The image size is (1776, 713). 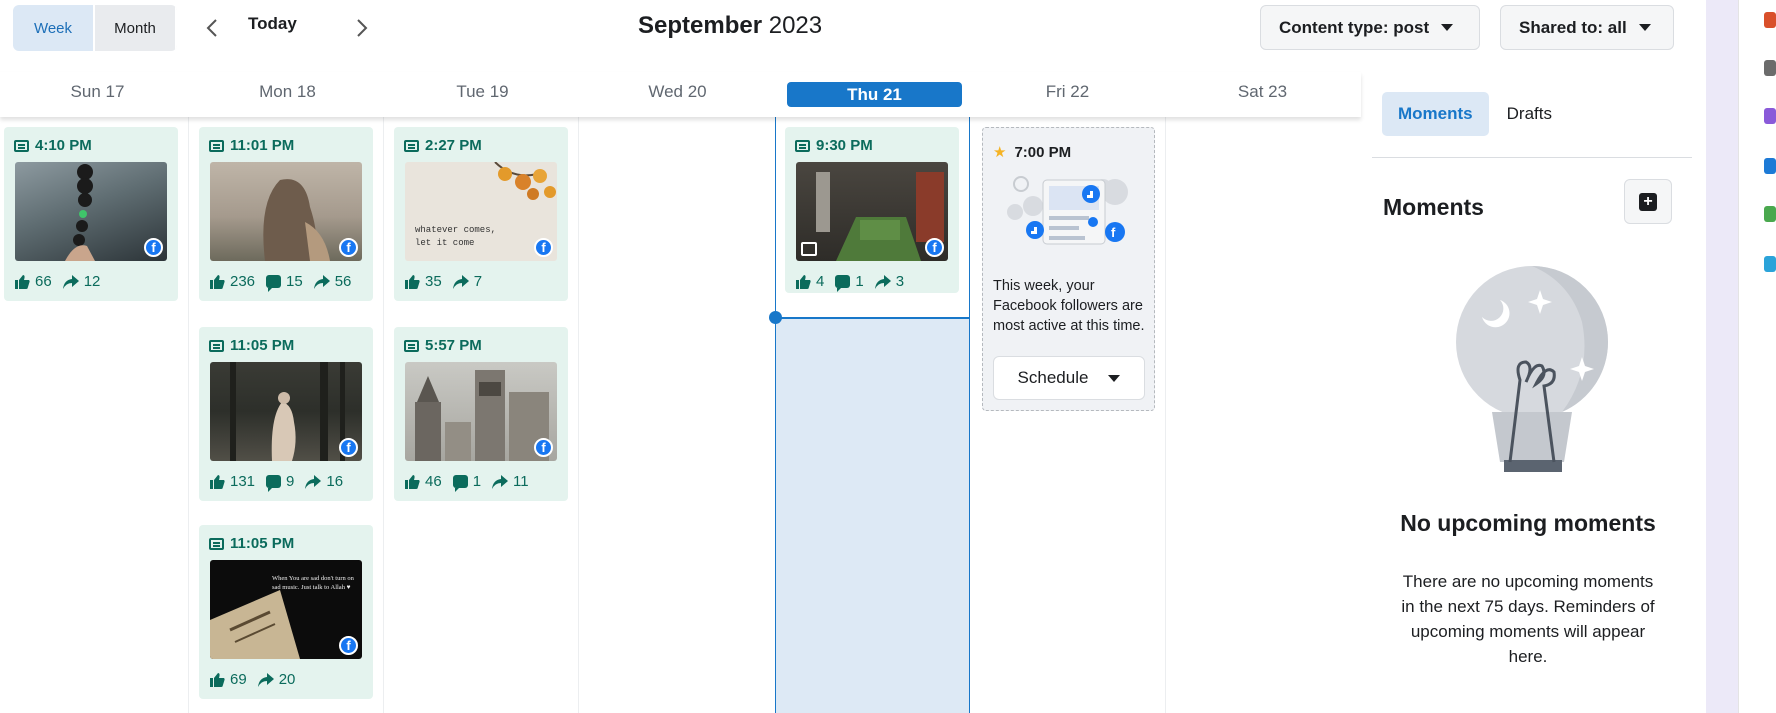 I want to click on post-stats: 4 1 3, so click(x=855, y=282).